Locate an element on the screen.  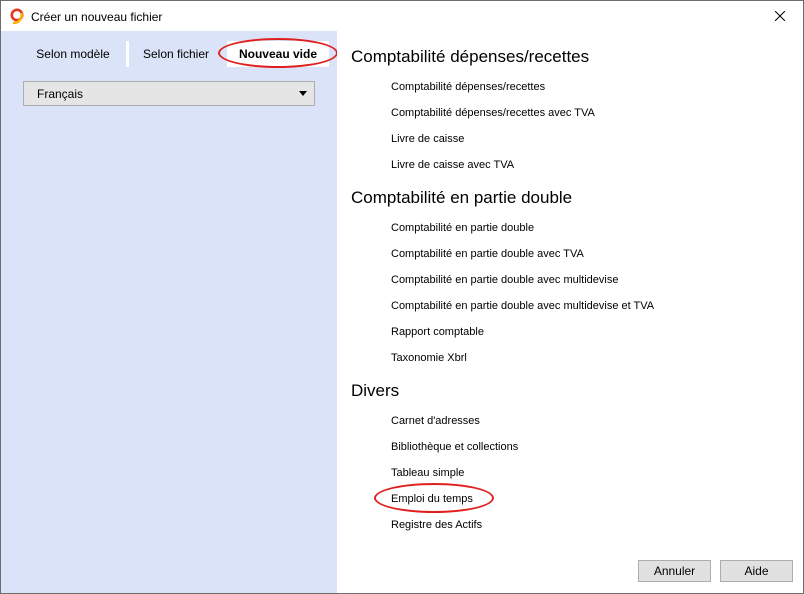
list-item: Comptabilité en partie double avec TVA is located at coordinates (487, 254).